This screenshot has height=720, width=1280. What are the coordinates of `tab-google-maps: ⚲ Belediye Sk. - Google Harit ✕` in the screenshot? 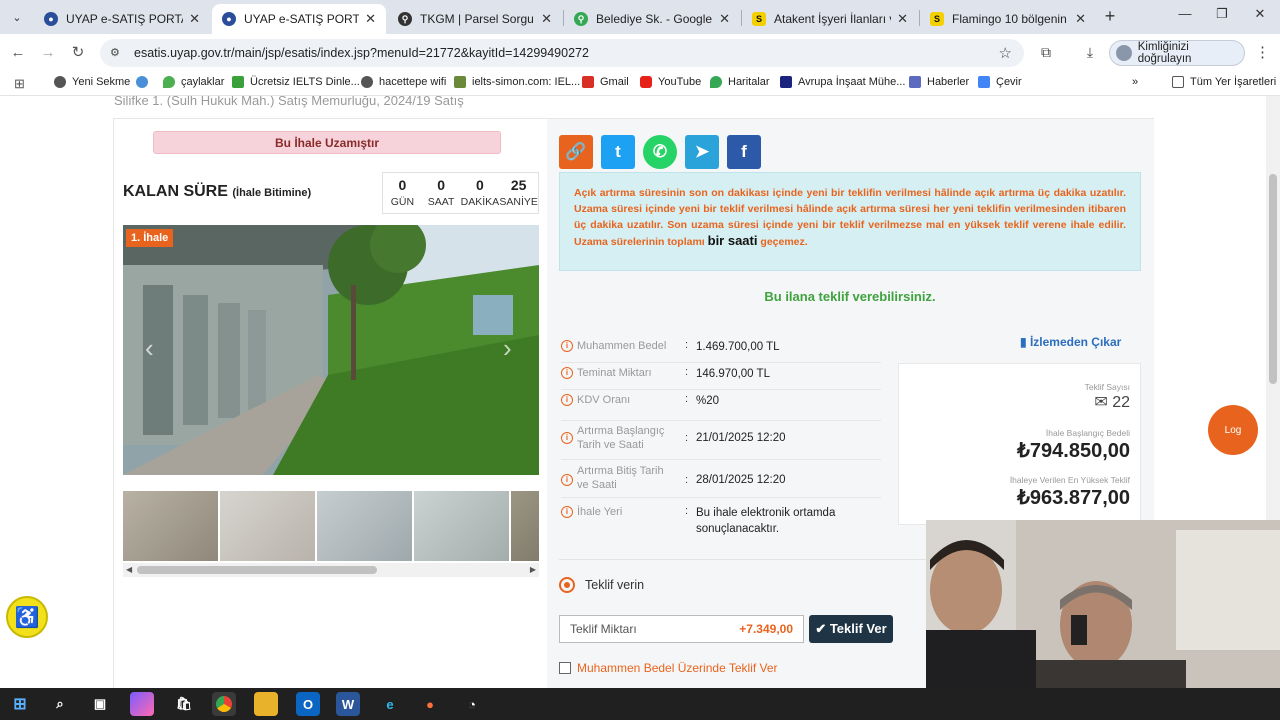 It's located at (652, 19).